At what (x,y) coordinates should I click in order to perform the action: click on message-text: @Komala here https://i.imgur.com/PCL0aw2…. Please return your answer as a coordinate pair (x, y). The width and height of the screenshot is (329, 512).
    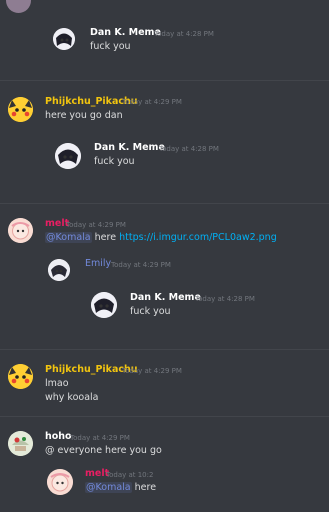
    Looking at the image, I should click on (161, 237).